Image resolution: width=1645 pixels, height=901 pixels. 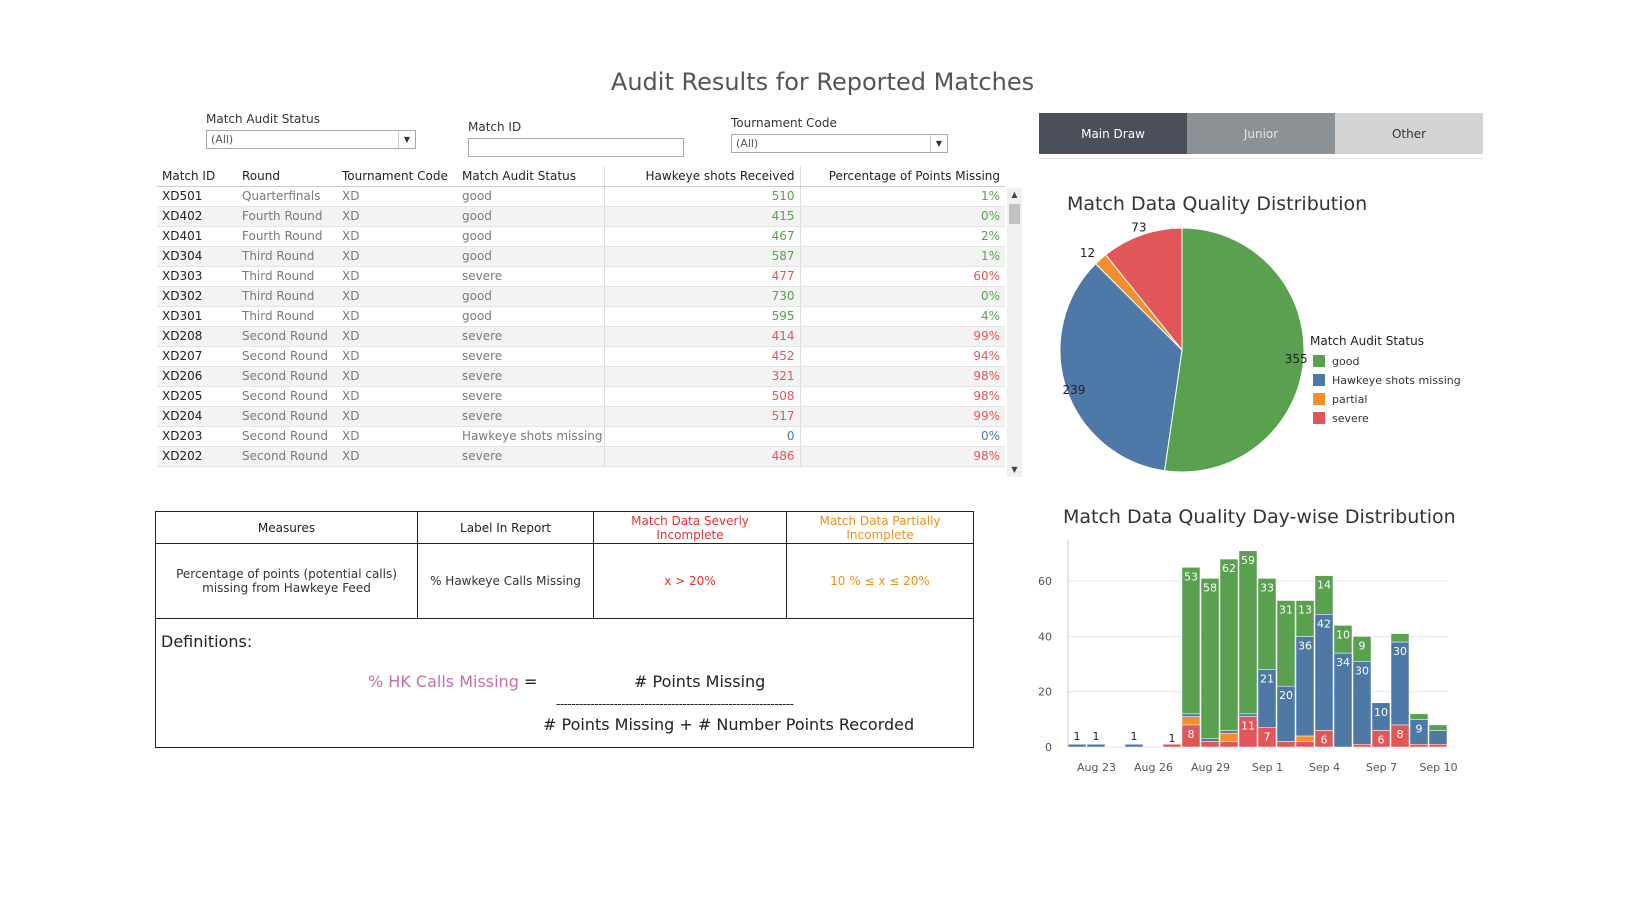 What do you see at coordinates (443, 681) in the screenshot?
I see `formula-term-label: % HK Calls Missing` at bounding box center [443, 681].